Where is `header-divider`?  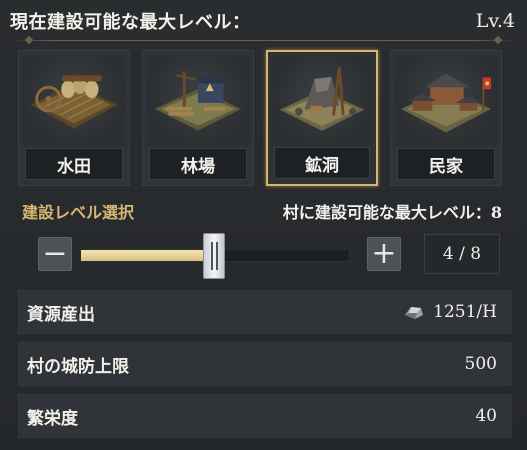
header-divider is located at coordinates (263, 40).